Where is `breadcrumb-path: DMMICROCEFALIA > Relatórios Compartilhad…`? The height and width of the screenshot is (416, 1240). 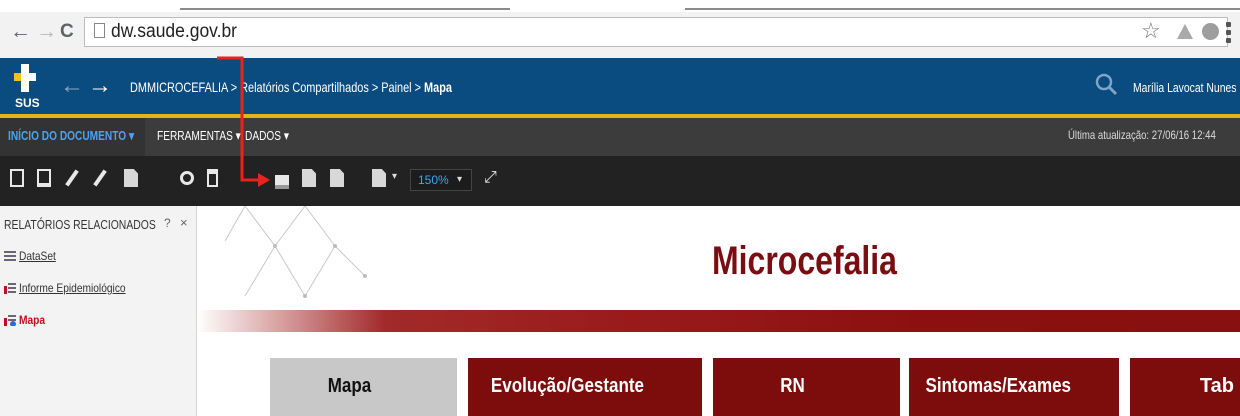 breadcrumb-path: DMMICROCEFALIA > Relatórios Compartilhad… is located at coordinates (277, 87).